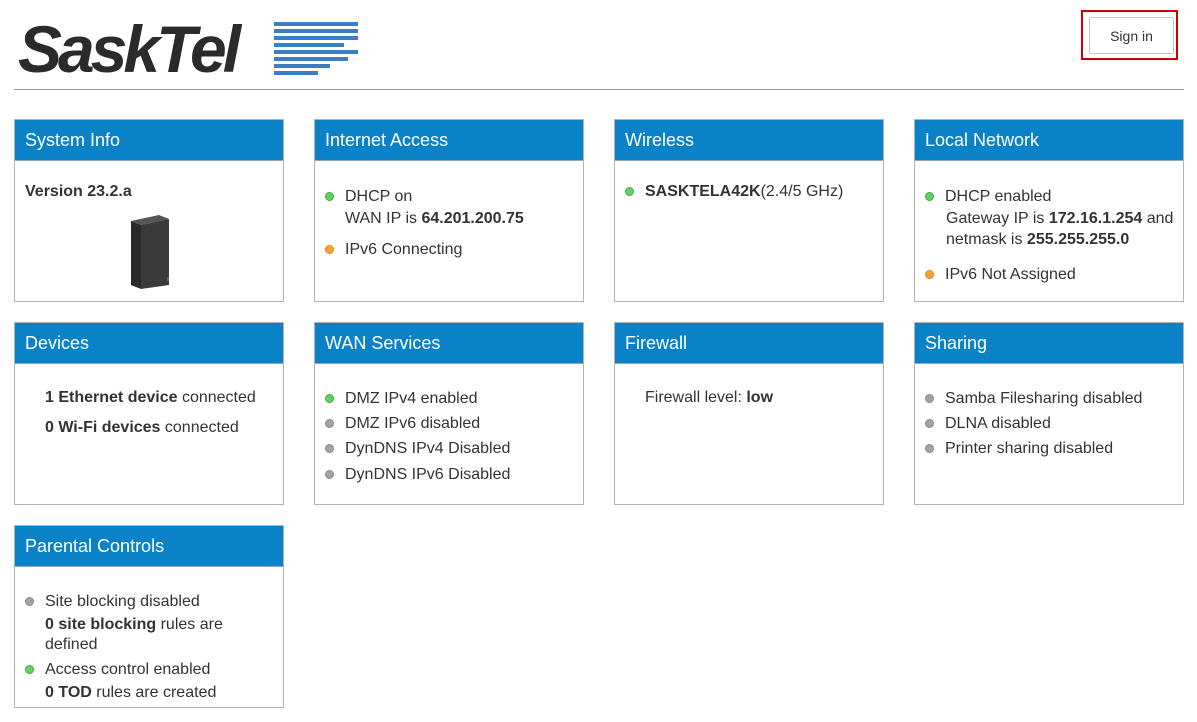  I want to click on page-header: SaskTel, so click(599, 45).